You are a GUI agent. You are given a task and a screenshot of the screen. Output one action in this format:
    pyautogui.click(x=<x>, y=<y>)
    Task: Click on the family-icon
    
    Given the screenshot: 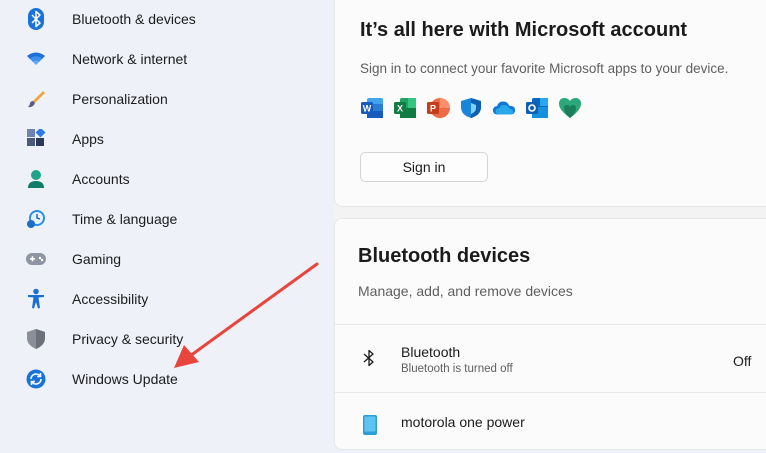 What is the action you would take?
    pyautogui.click(x=570, y=108)
    